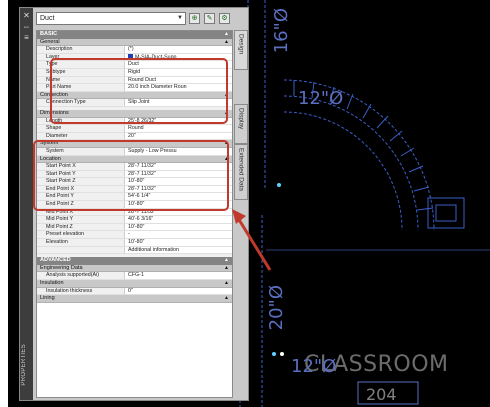 The width and height of the screenshot is (490, 407). What do you see at coordinates (47, 298) in the screenshot?
I see `section-label: Lining` at bounding box center [47, 298].